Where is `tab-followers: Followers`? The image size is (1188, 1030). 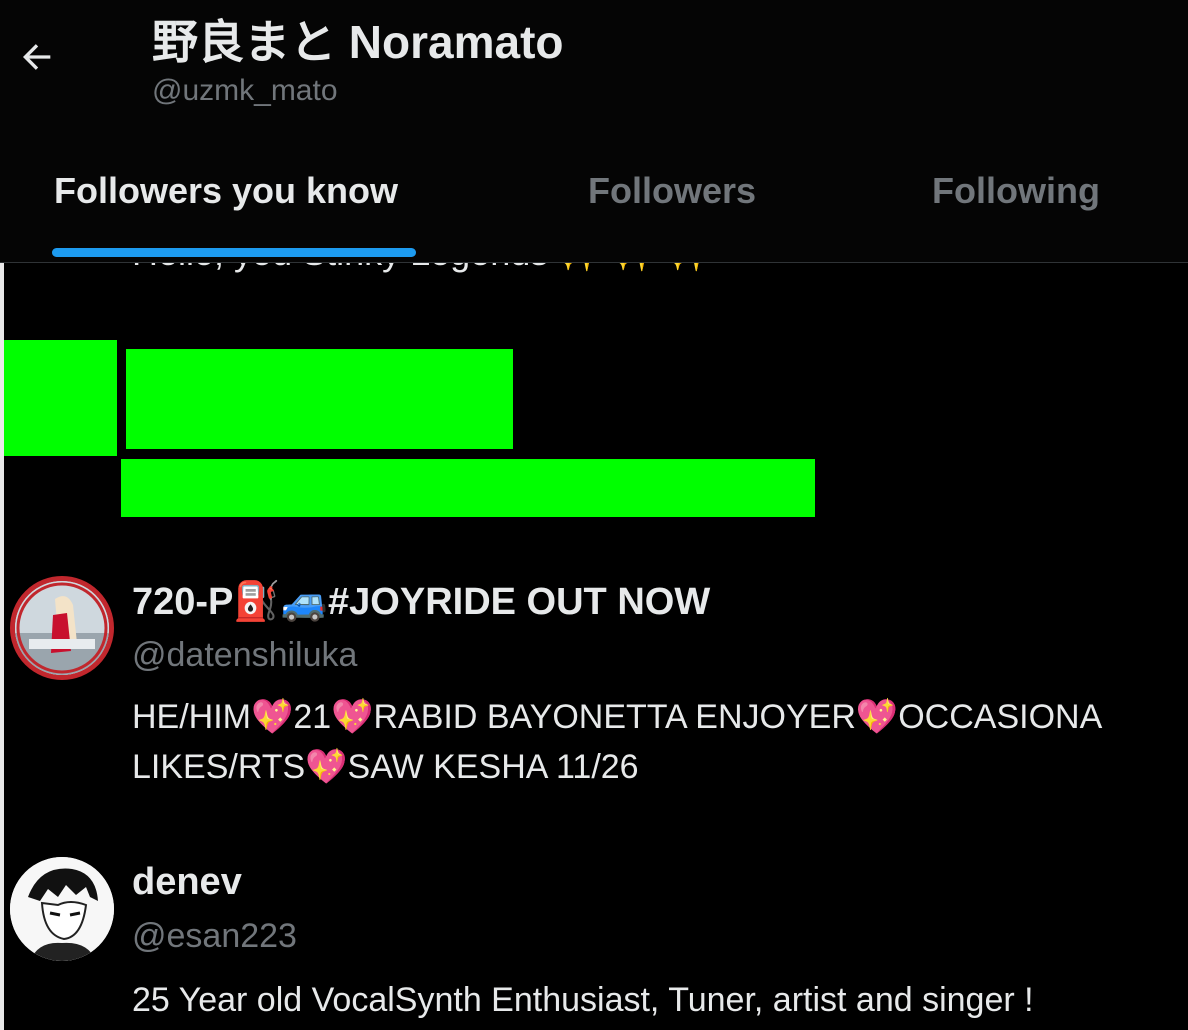 tab-followers: Followers is located at coordinates (672, 191).